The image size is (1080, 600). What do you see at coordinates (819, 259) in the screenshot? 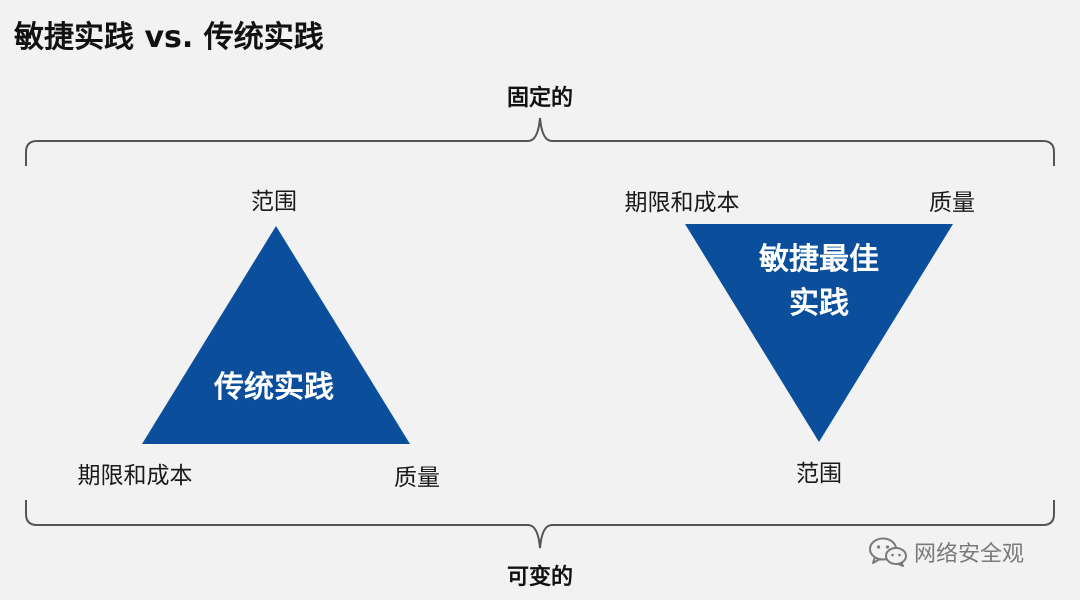
I see `agile-center-line1: 敏捷最佳` at bounding box center [819, 259].